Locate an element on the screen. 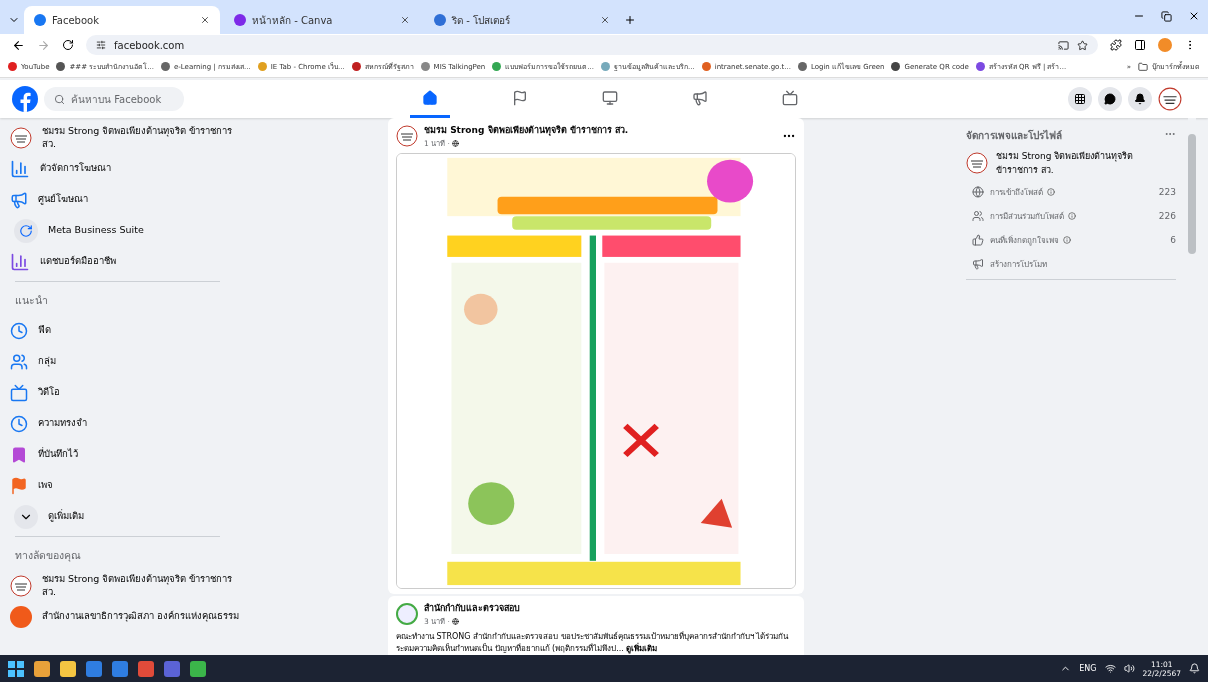 Image resolution: width=1208 pixels, height=682 pixels. messenger-button is located at coordinates (1110, 99).